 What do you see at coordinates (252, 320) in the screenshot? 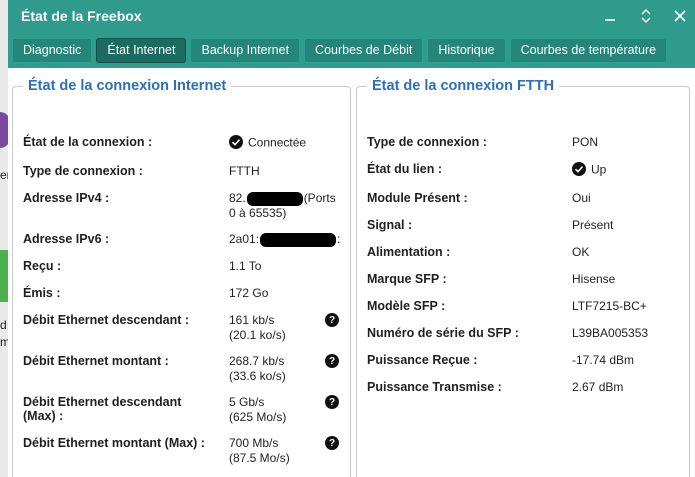
I see `field-value: 161 kb/s` at bounding box center [252, 320].